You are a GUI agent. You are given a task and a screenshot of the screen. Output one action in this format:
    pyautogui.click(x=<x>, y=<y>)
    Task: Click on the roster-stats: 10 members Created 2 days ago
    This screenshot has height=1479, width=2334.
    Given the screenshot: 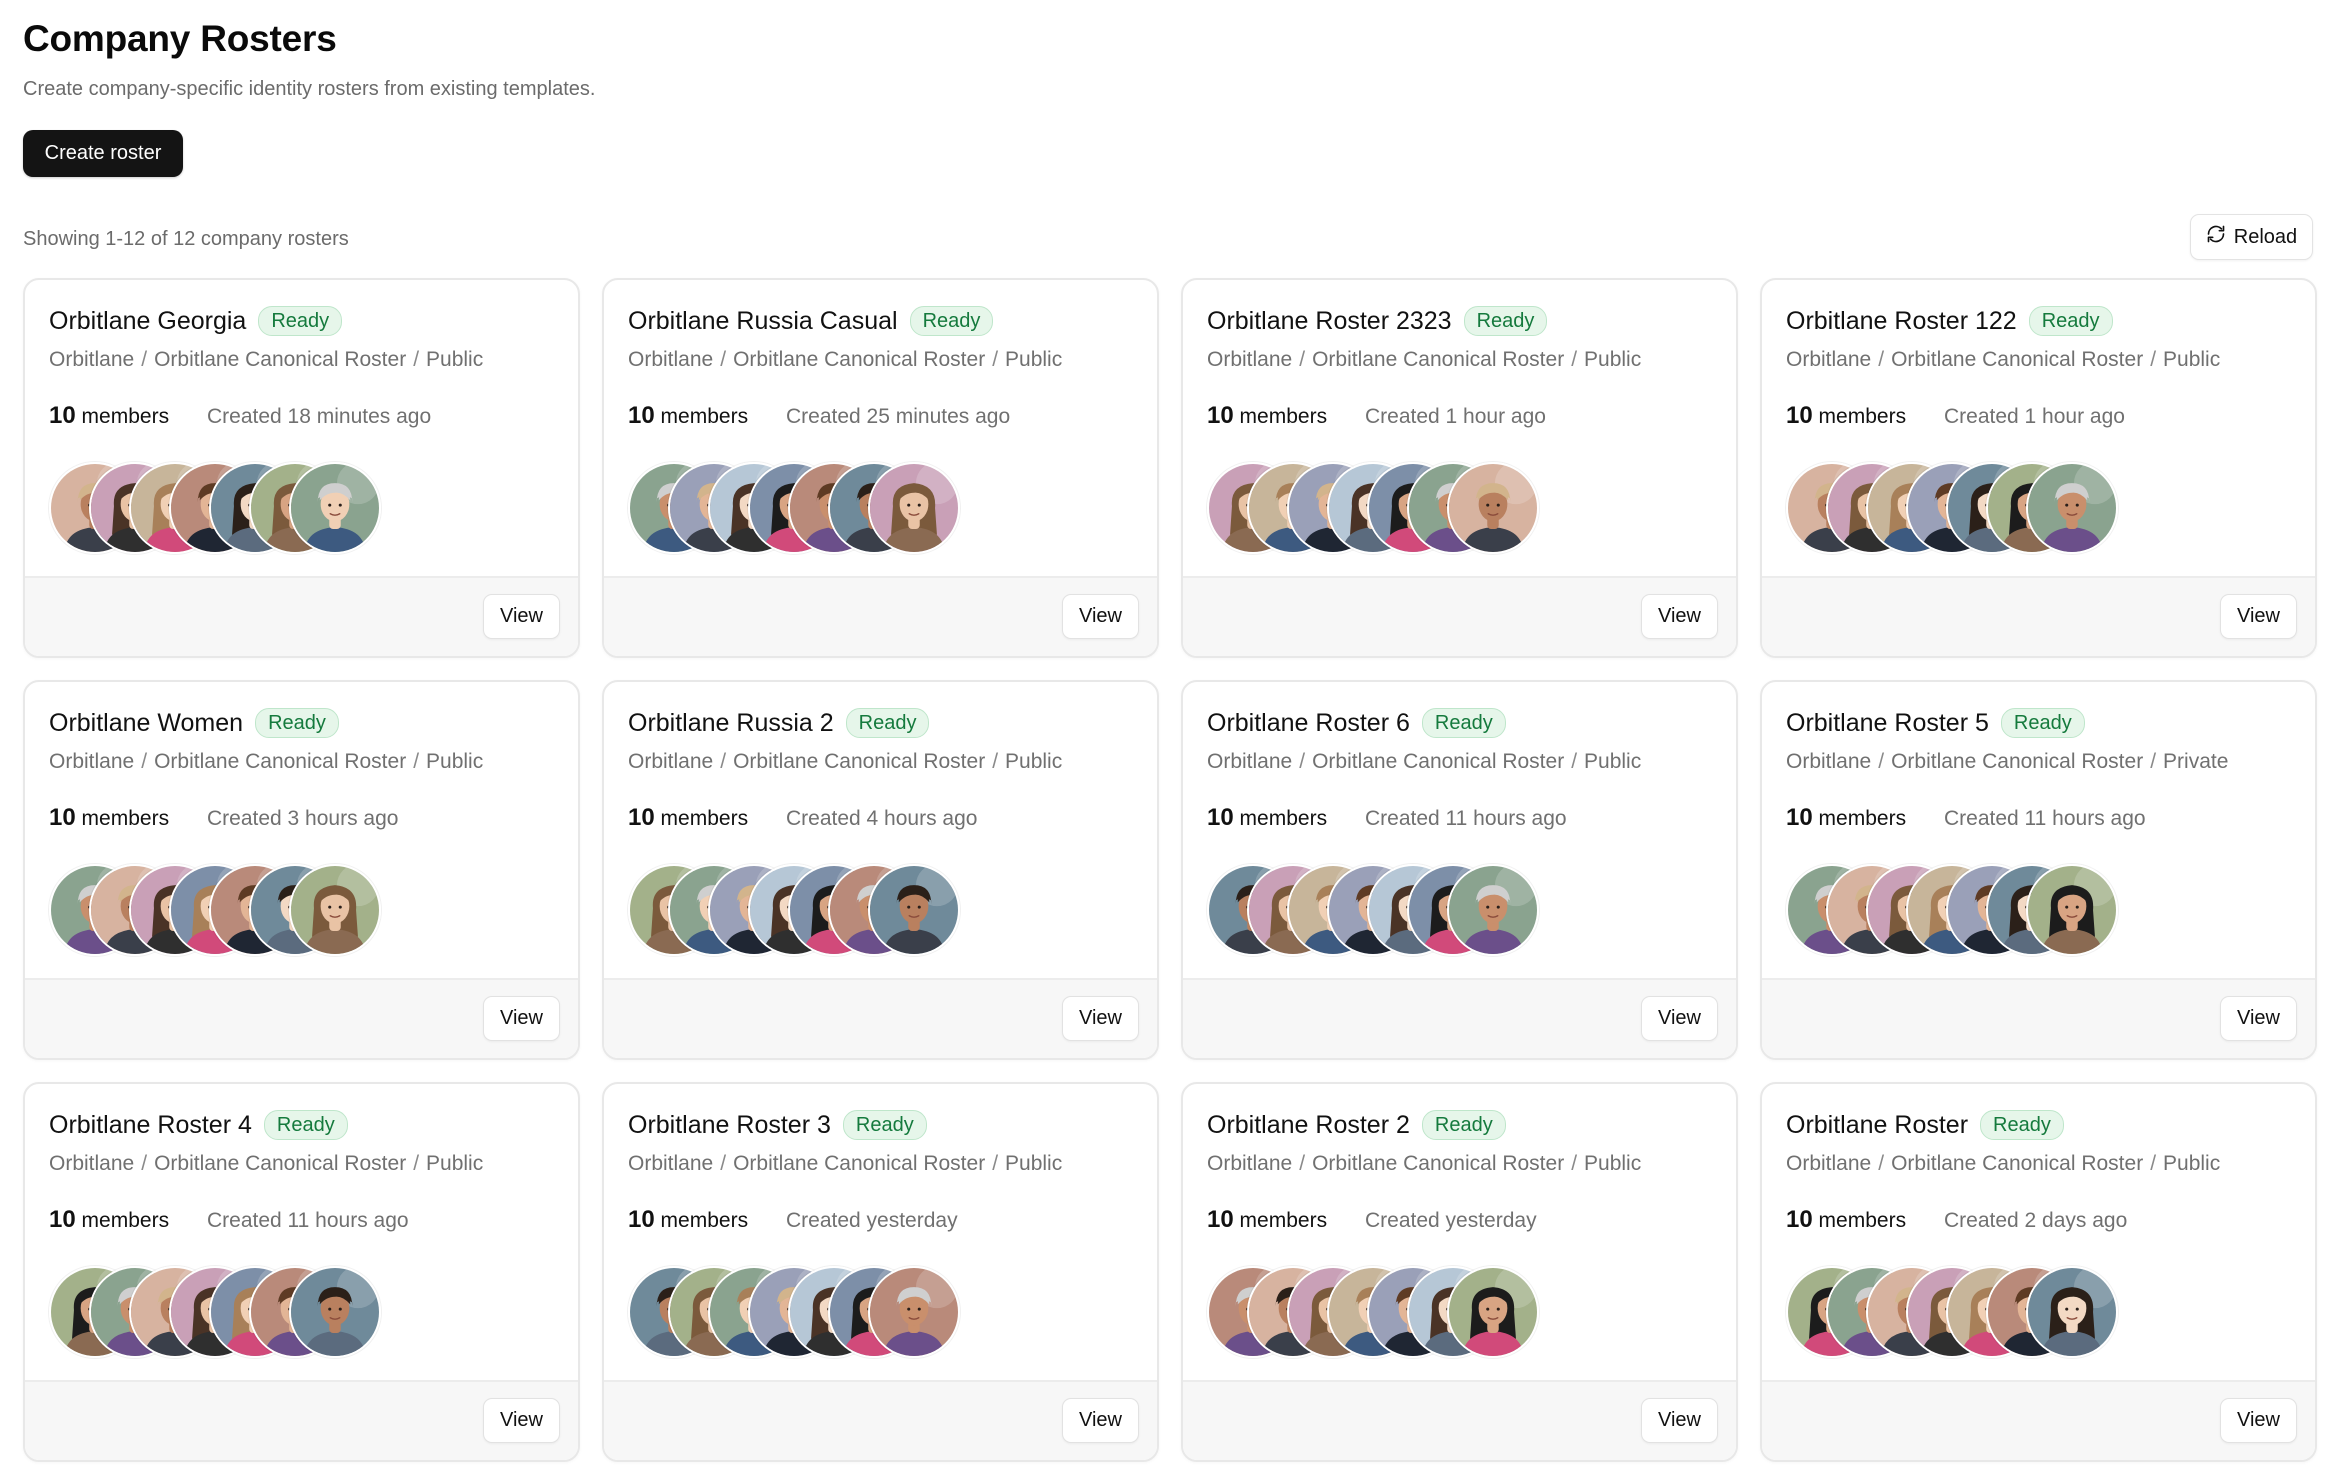 What is the action you would take?
    pyautogui.click(x=2050, y=1220)
    